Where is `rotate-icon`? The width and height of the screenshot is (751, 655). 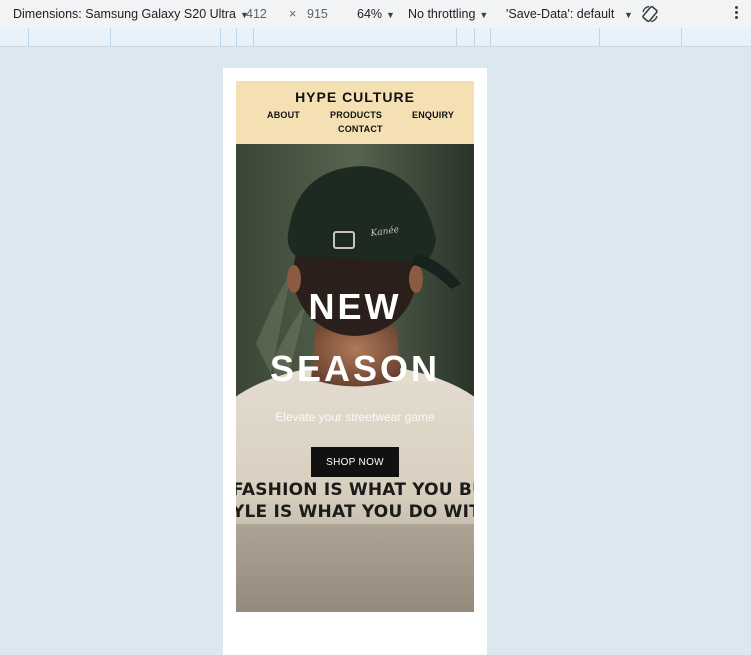 rotate-icon is located at coordinates (650, 16).